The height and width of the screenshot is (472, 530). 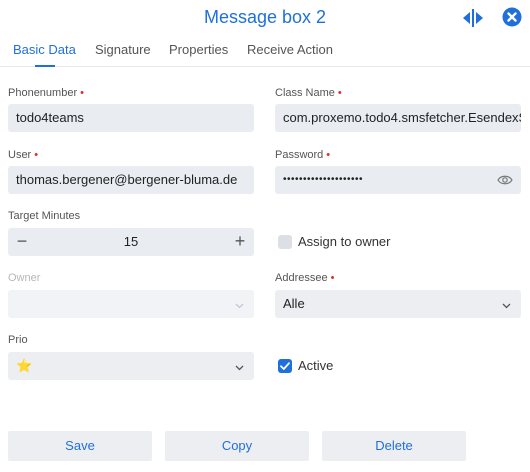 What do you see at coordinates (80, 446) in the screenshot?
I see `save-button: Save` at bounding box center [80, 446].